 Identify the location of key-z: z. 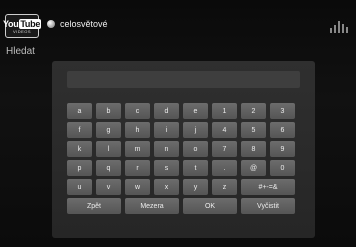
(224, 187).